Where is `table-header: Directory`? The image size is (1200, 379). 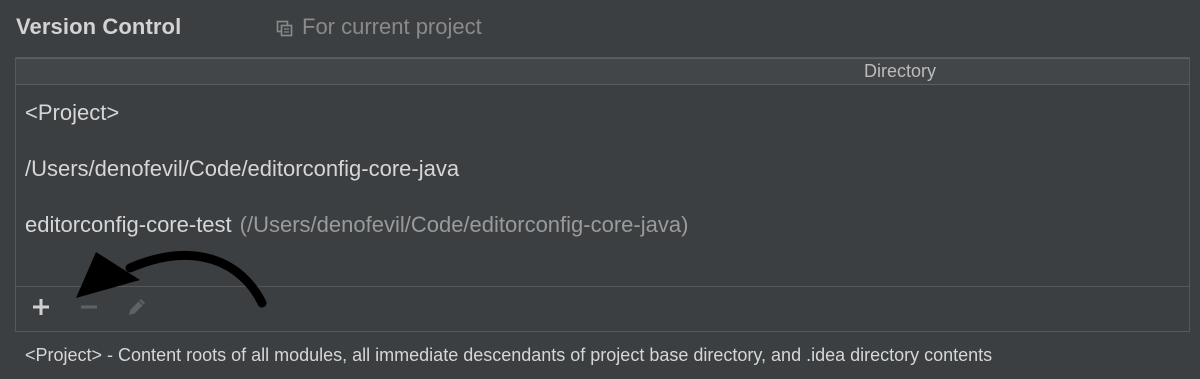 table-header: Directory is located at coordinates (602, 71).